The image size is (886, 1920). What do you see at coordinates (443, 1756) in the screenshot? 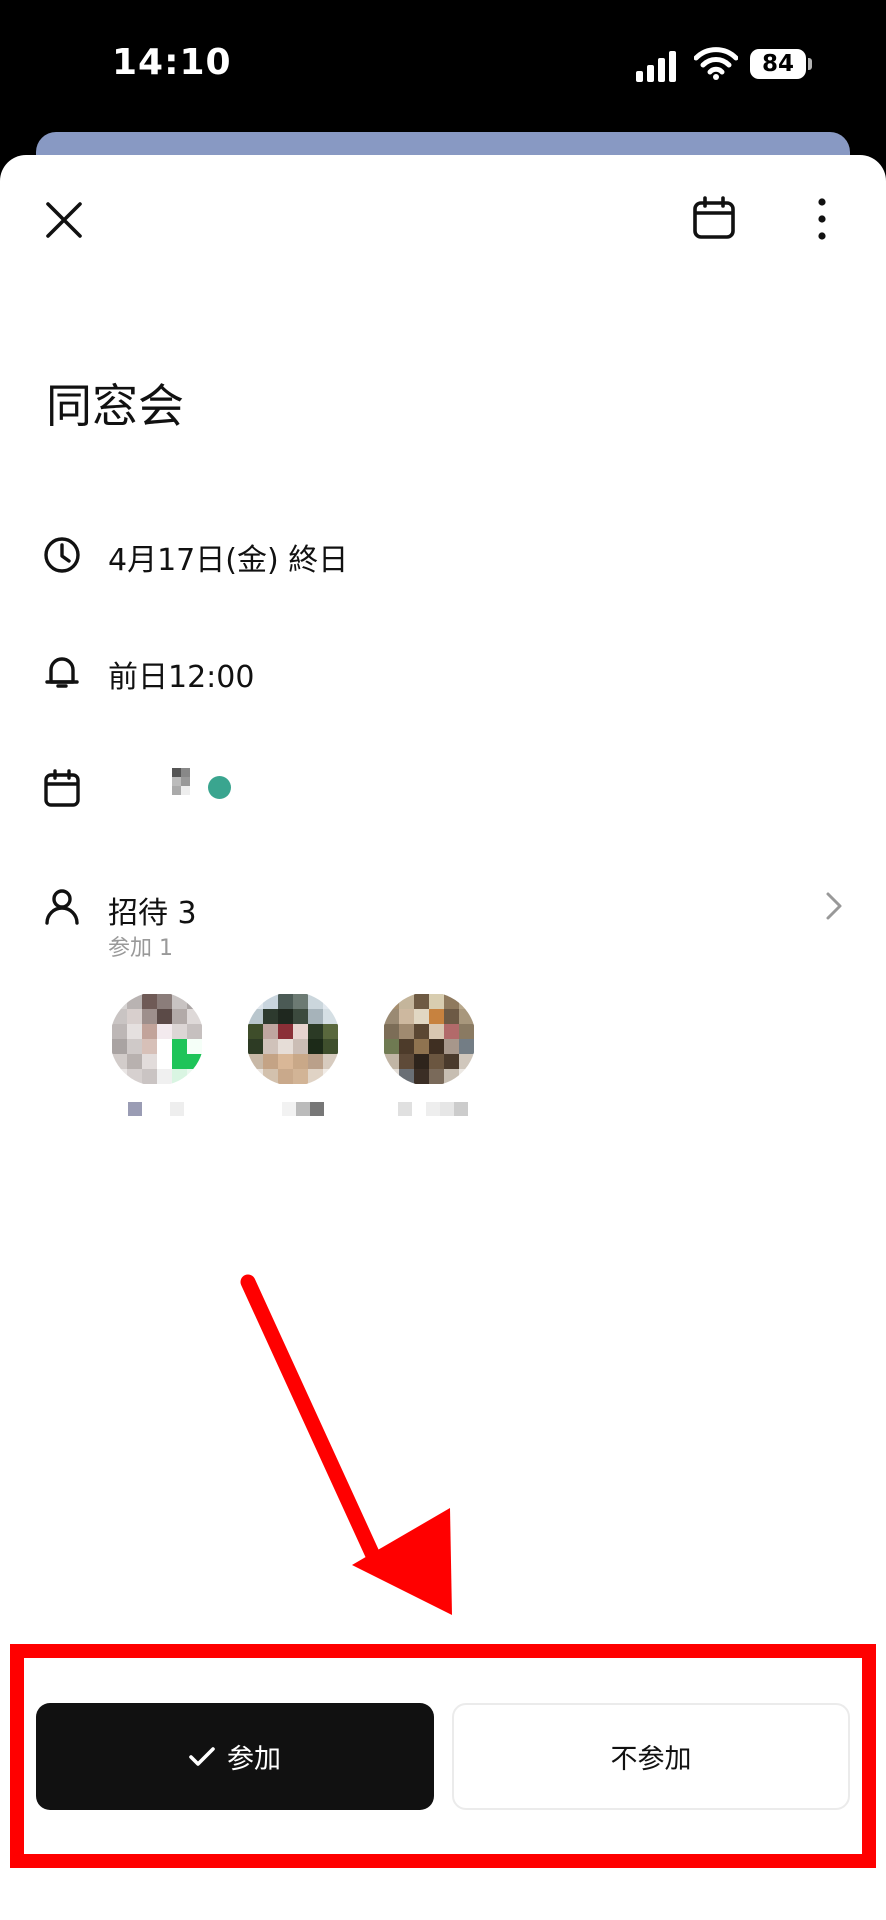
I see `annotation-highlight-box` at bounding box center [443, 1756].